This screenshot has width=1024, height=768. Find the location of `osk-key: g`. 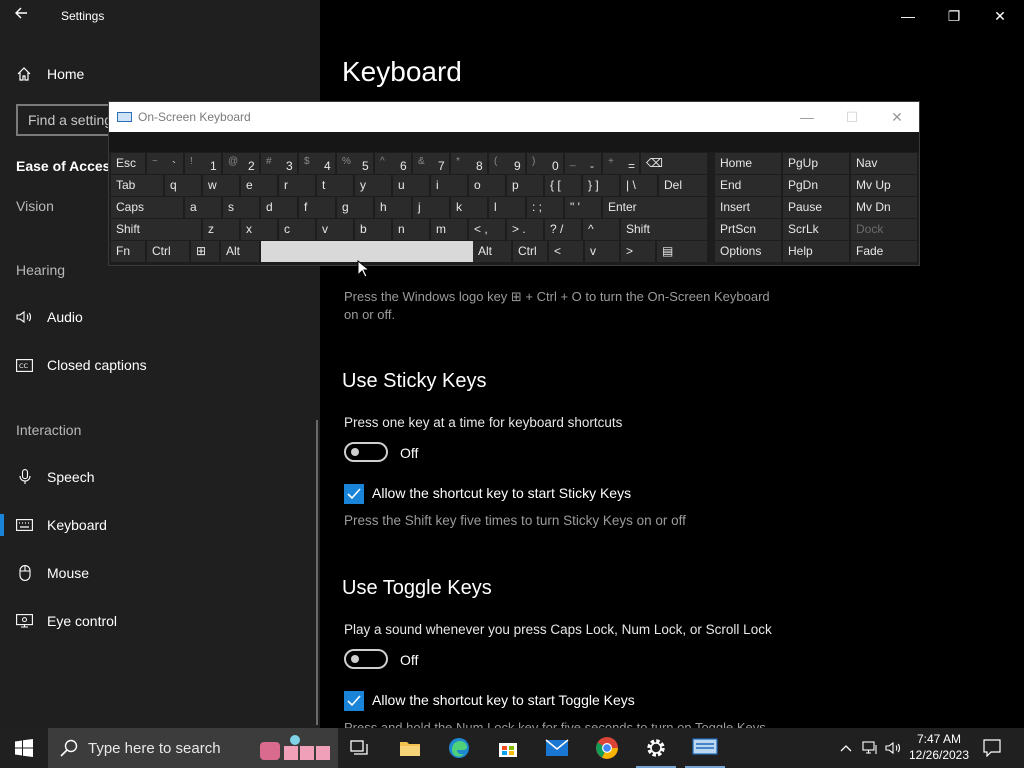

osk-key: g is located at coordinates (355, 207).